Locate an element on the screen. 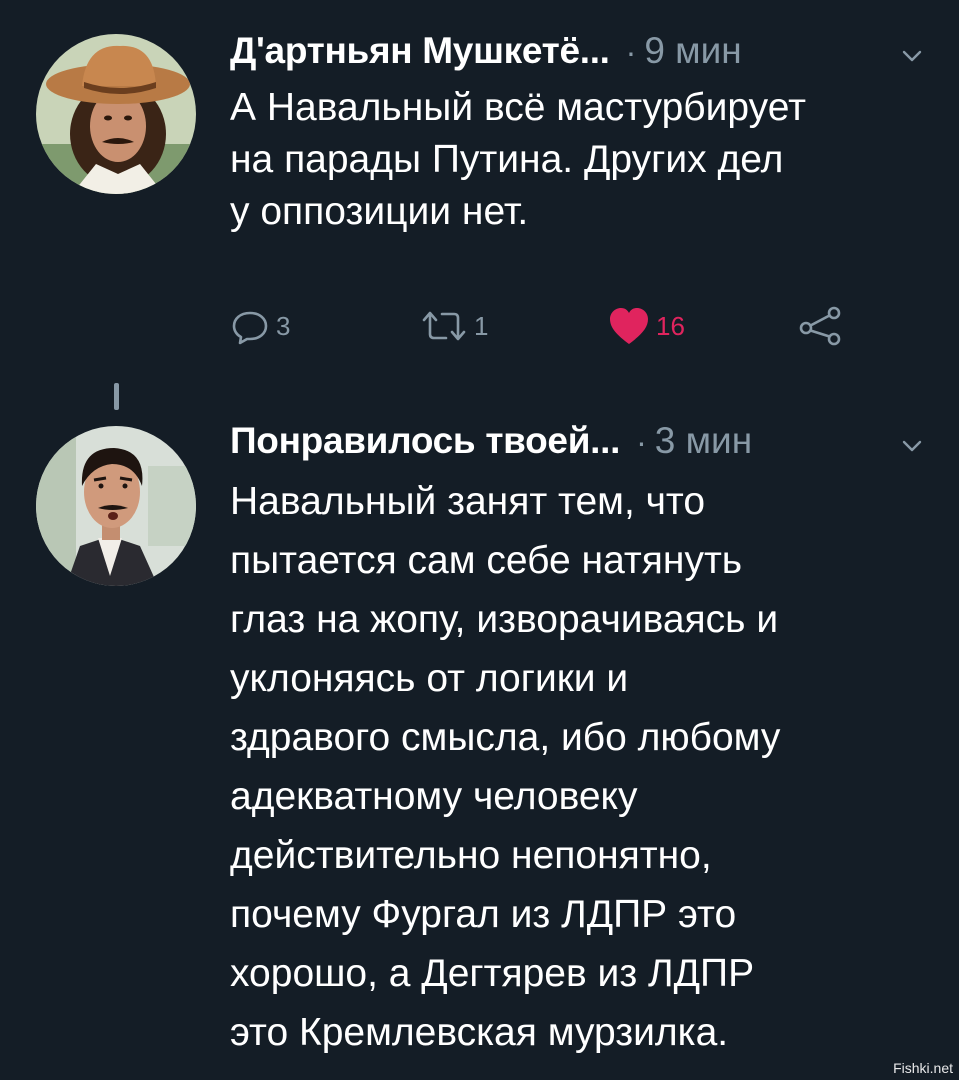 The width and height of the screenshot is (959, 1080). heart-icon is located at coordinates (629, 326).